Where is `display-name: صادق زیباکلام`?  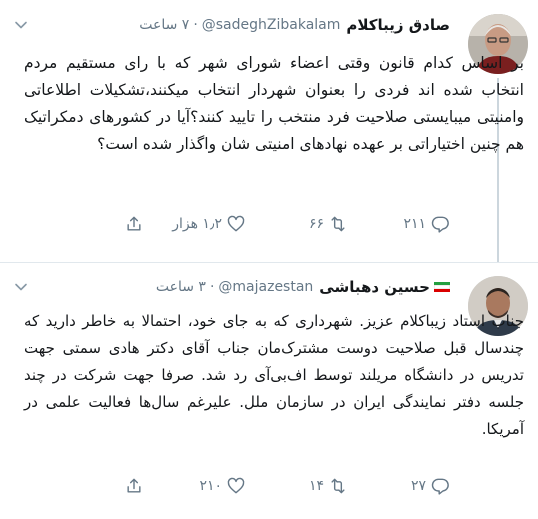 display-name: صادق زیباکلام is located at coordinates (398, 25).